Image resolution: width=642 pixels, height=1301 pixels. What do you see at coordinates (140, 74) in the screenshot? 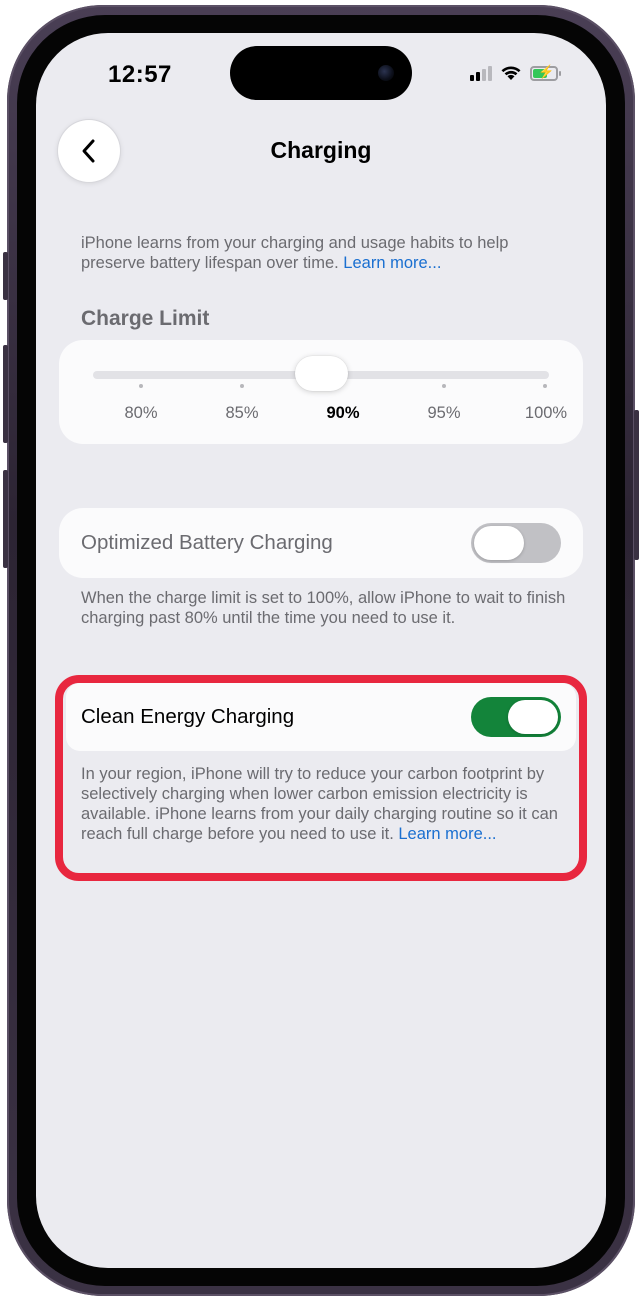
I see `status-time: 12:57` at bounding box center [140, 74].